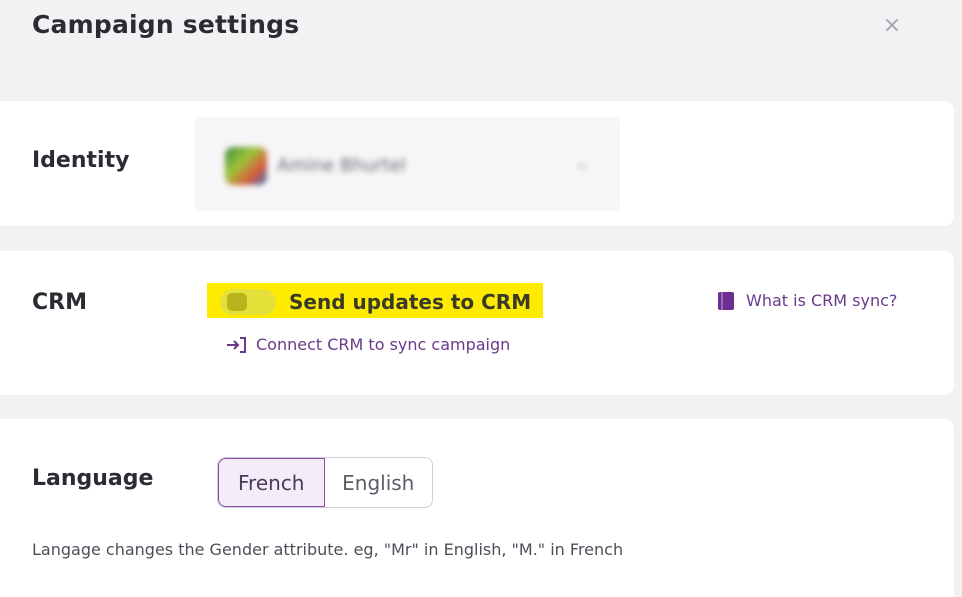  What do you see at coordinates (822, 300) in the screenshot?
I see `crm-help-text: What is CRM sync?` at bounding box center [822, 300].